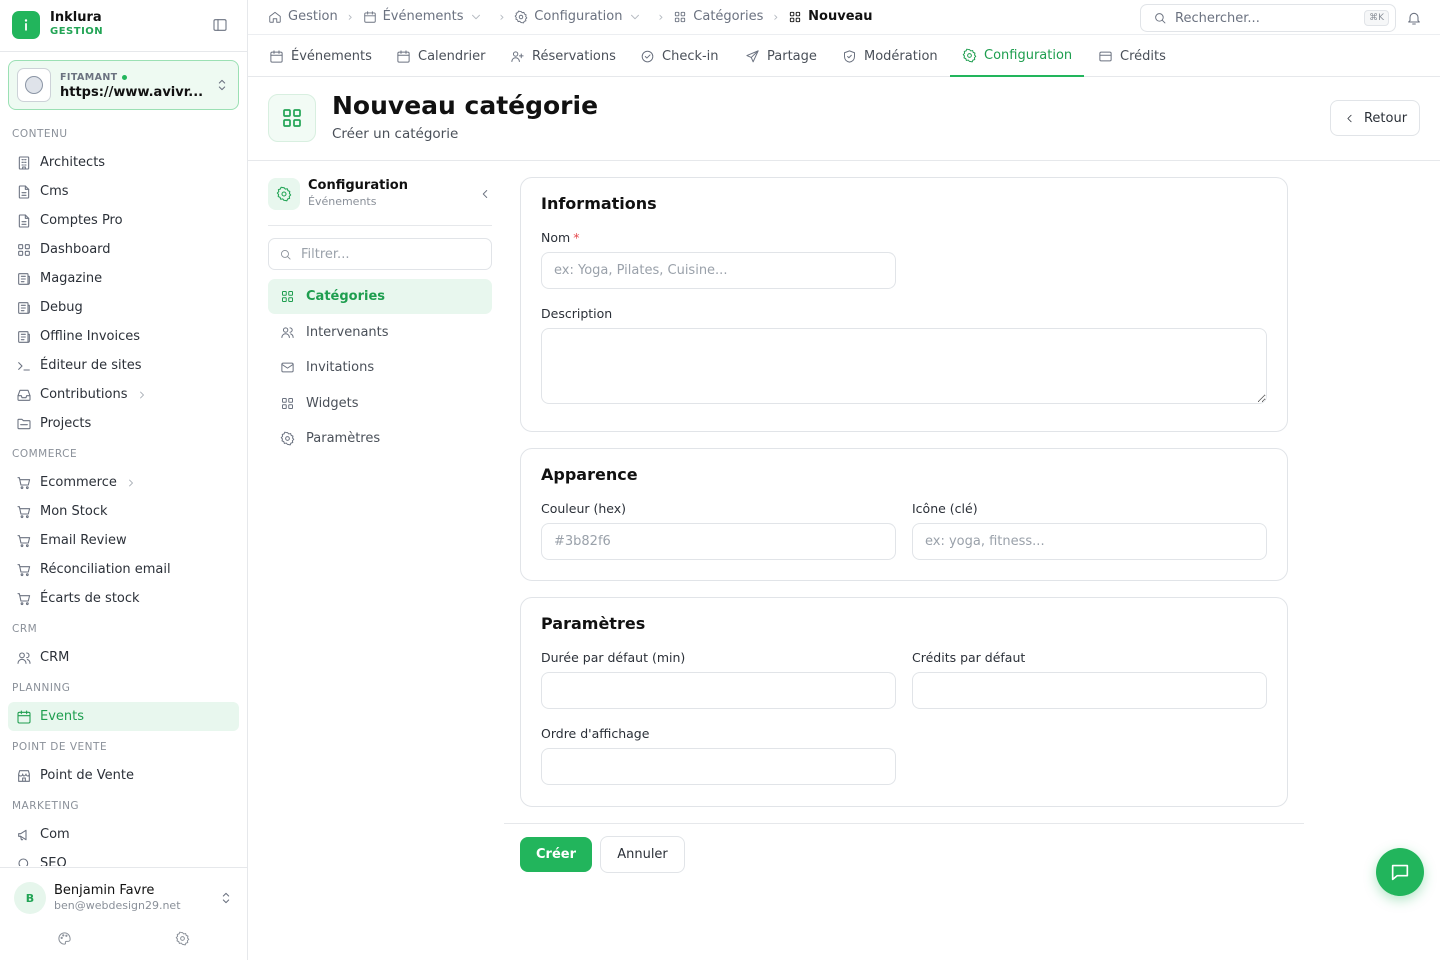 The height and width of the screenshot is (960, 1440). What do you see at coordinates (342, 201) in the screenshot?
I see `subnav-subtitle: Événements` at bounding box center [342, 201].